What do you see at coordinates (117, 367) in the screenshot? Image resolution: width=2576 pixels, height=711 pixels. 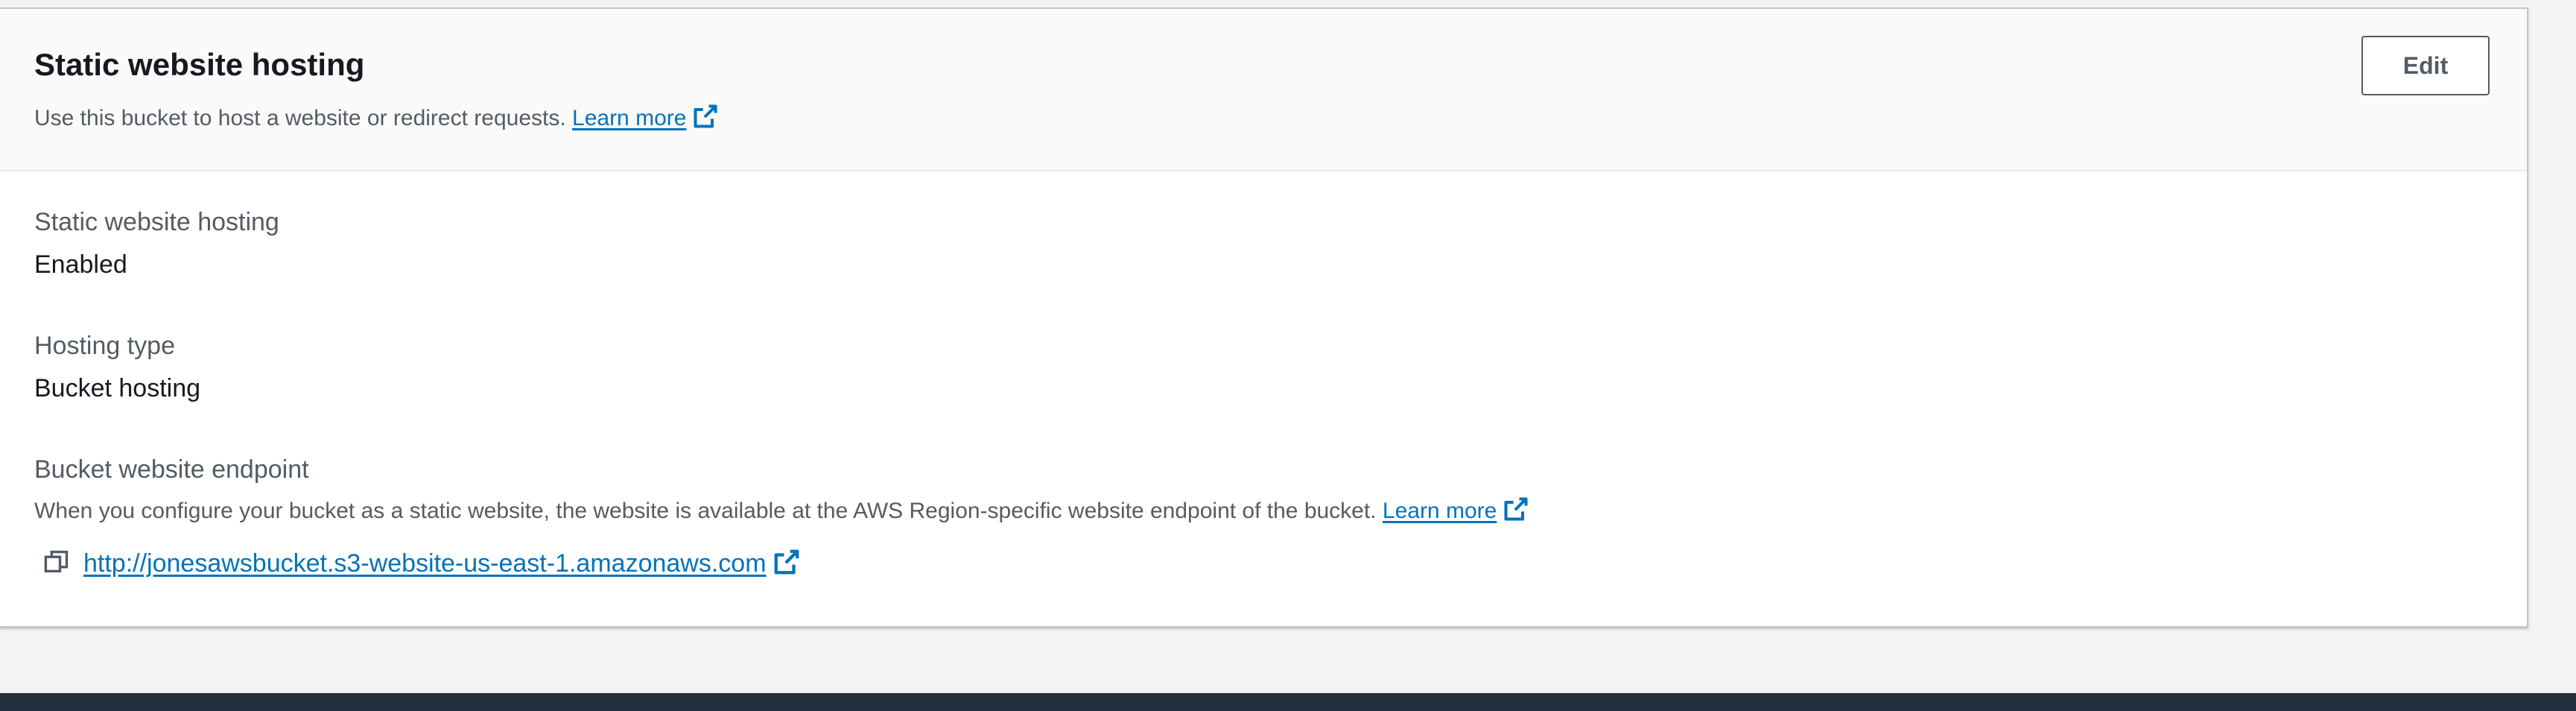 I see `field-hosting-type: Hosting type Bucket hosting` at bounding box center [117, 367].